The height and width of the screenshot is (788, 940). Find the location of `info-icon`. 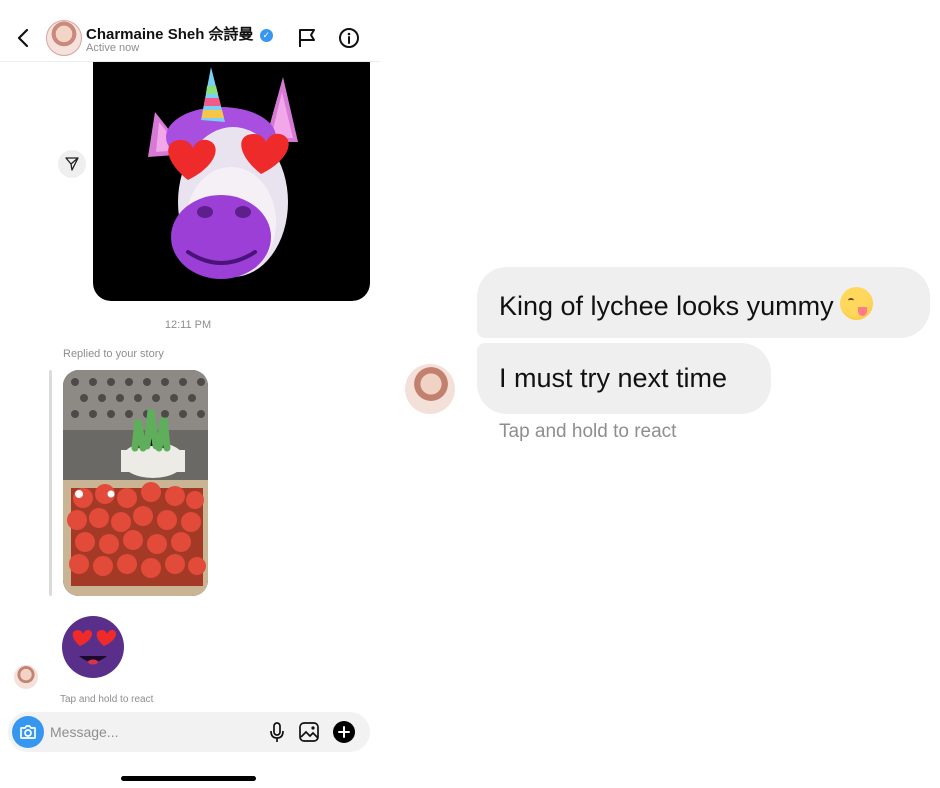

info-icon is located at coordinates (349, 38).